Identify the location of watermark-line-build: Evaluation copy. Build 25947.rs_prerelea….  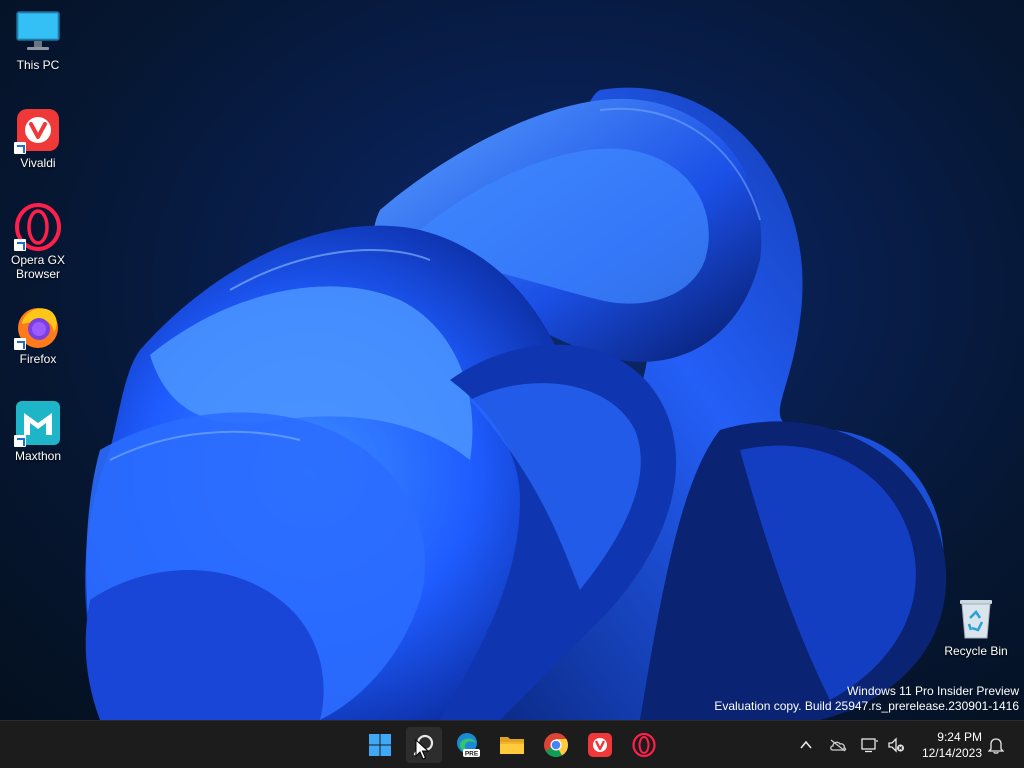
(866, 706).